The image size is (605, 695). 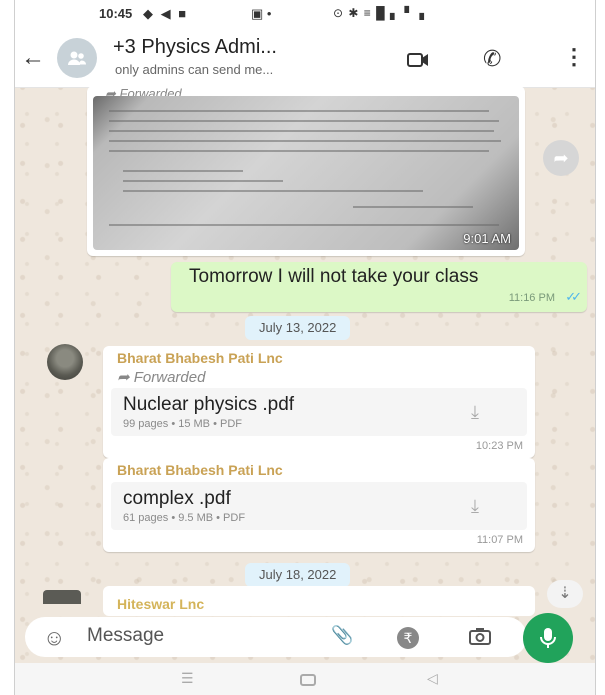 I want to click on double-check-icon: ✓✓, so click(x=573, y=296).